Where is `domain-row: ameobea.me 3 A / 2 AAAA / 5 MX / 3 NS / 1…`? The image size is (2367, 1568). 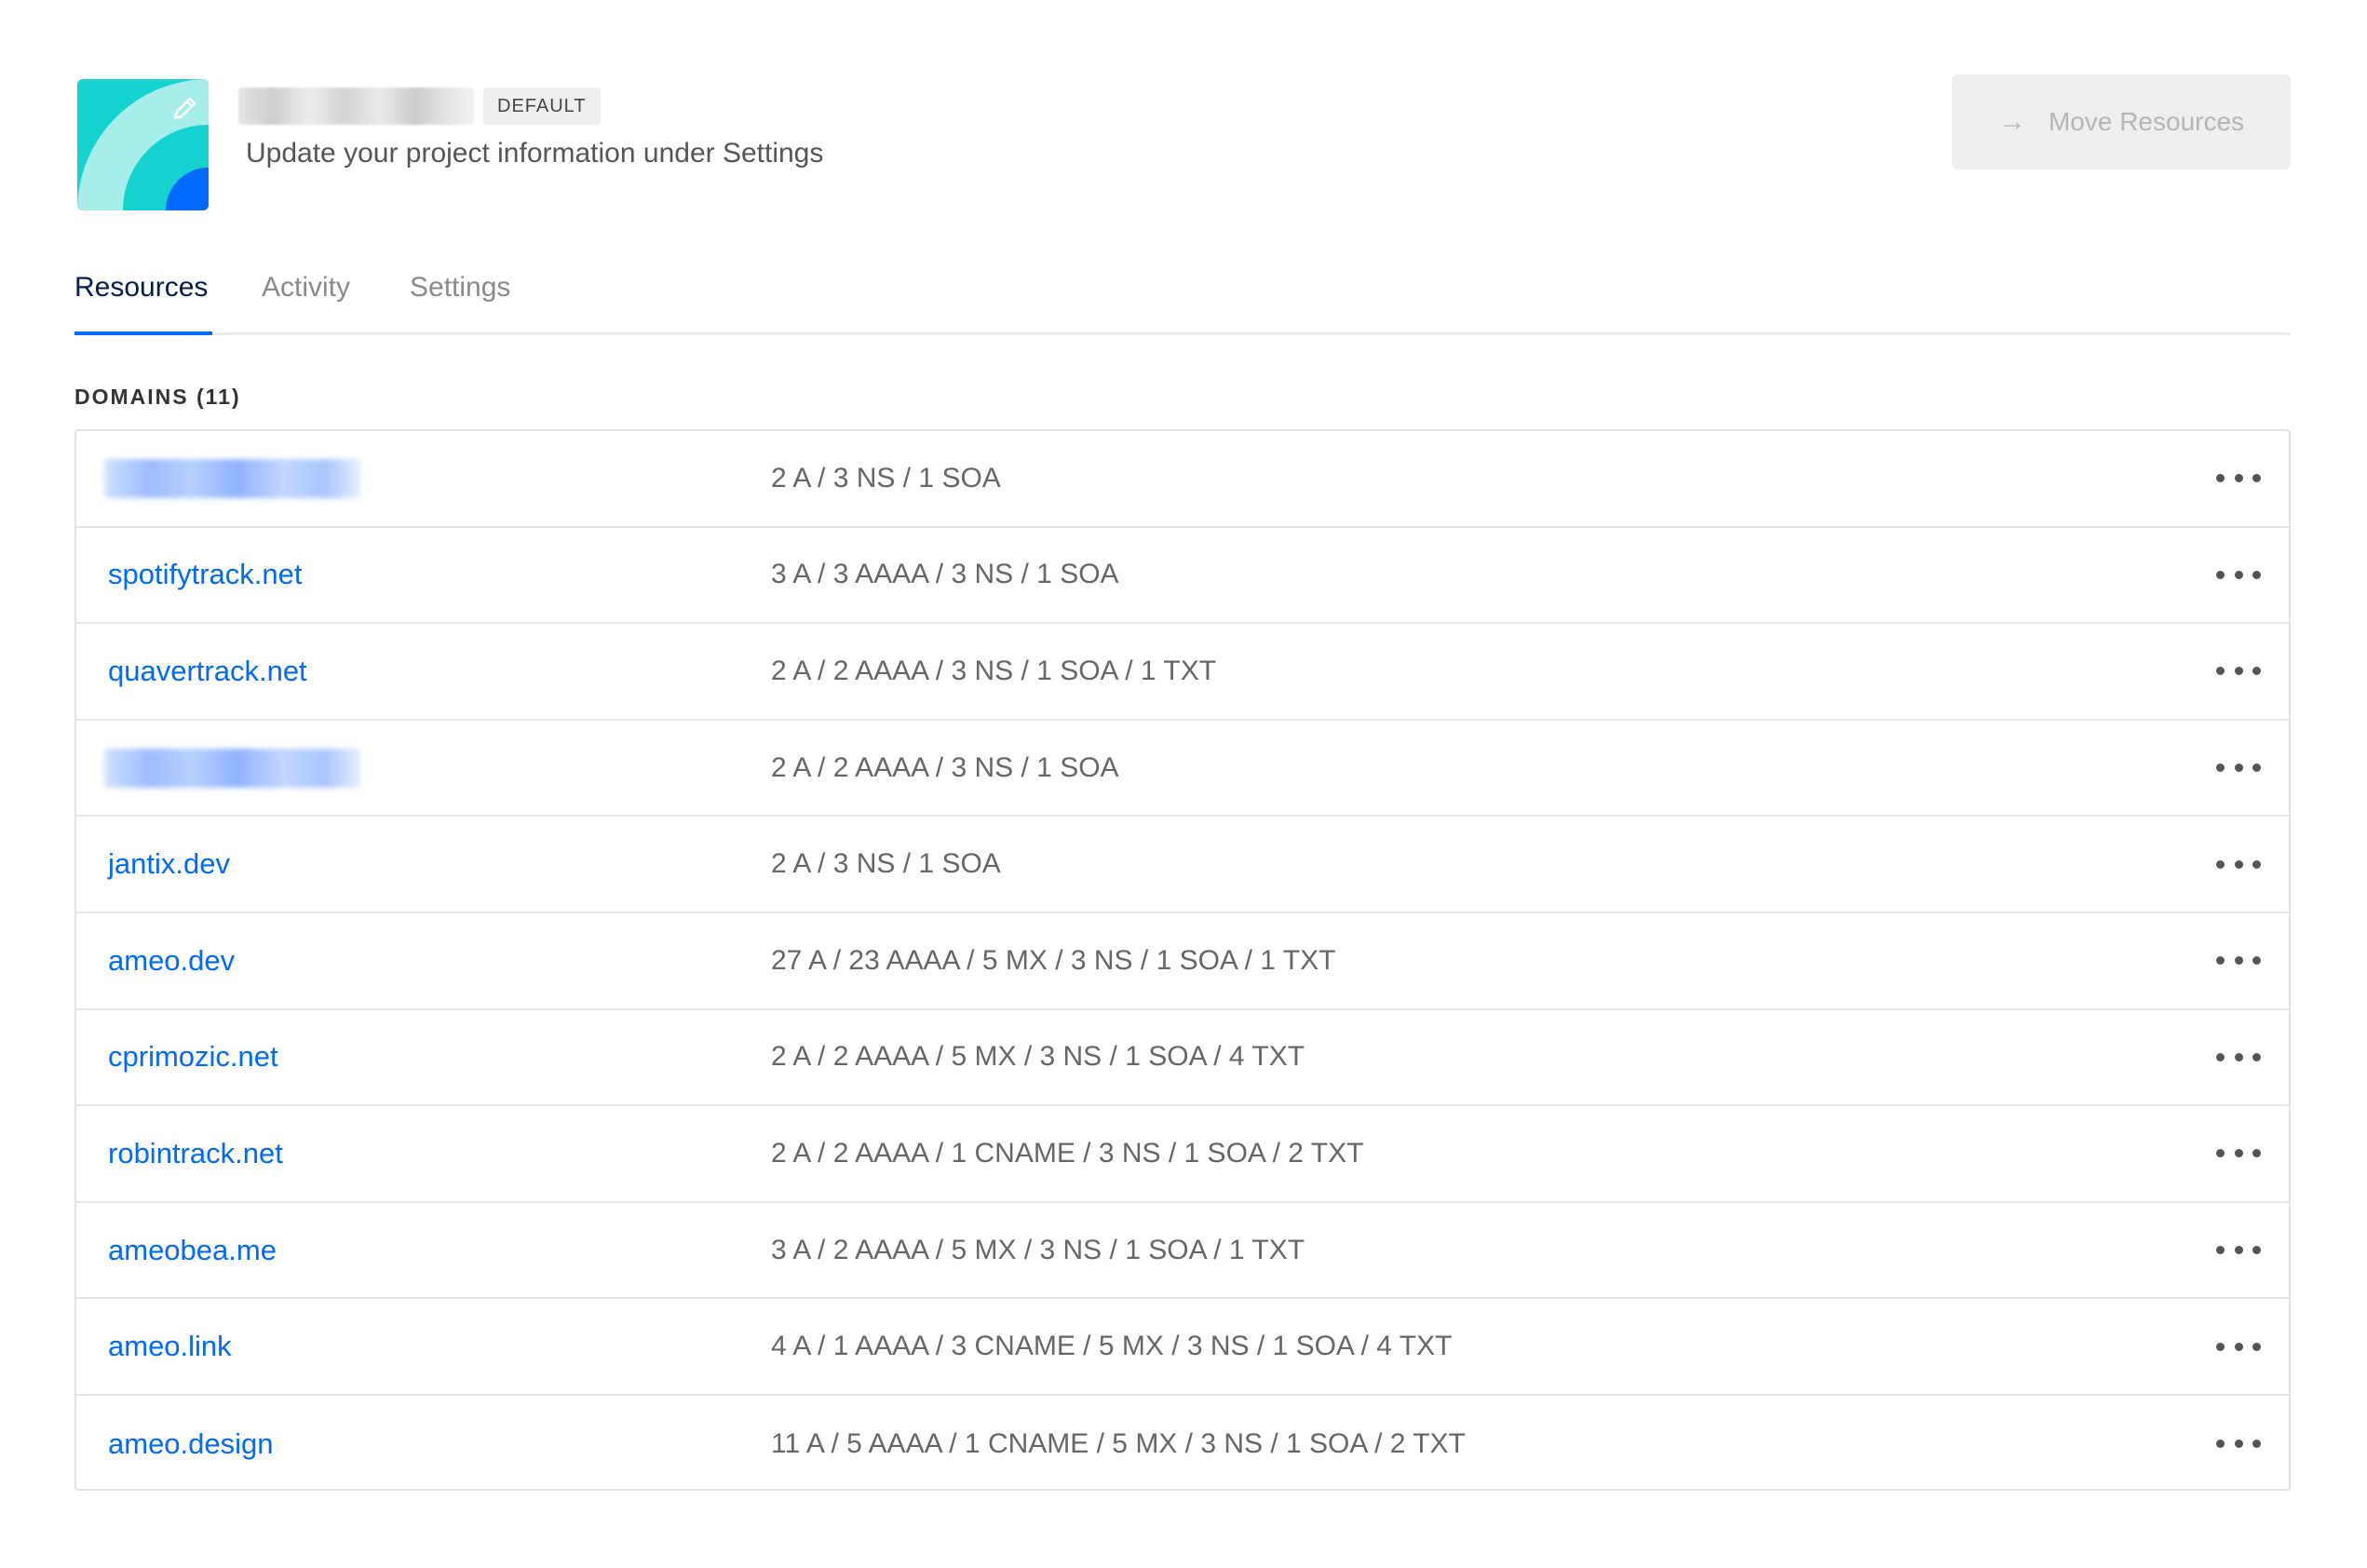
domain-row: ameobea.me 3 A / 2 AAAA / 5 MX / 3 NS / 1… is located at coordinates (1182, 1251).